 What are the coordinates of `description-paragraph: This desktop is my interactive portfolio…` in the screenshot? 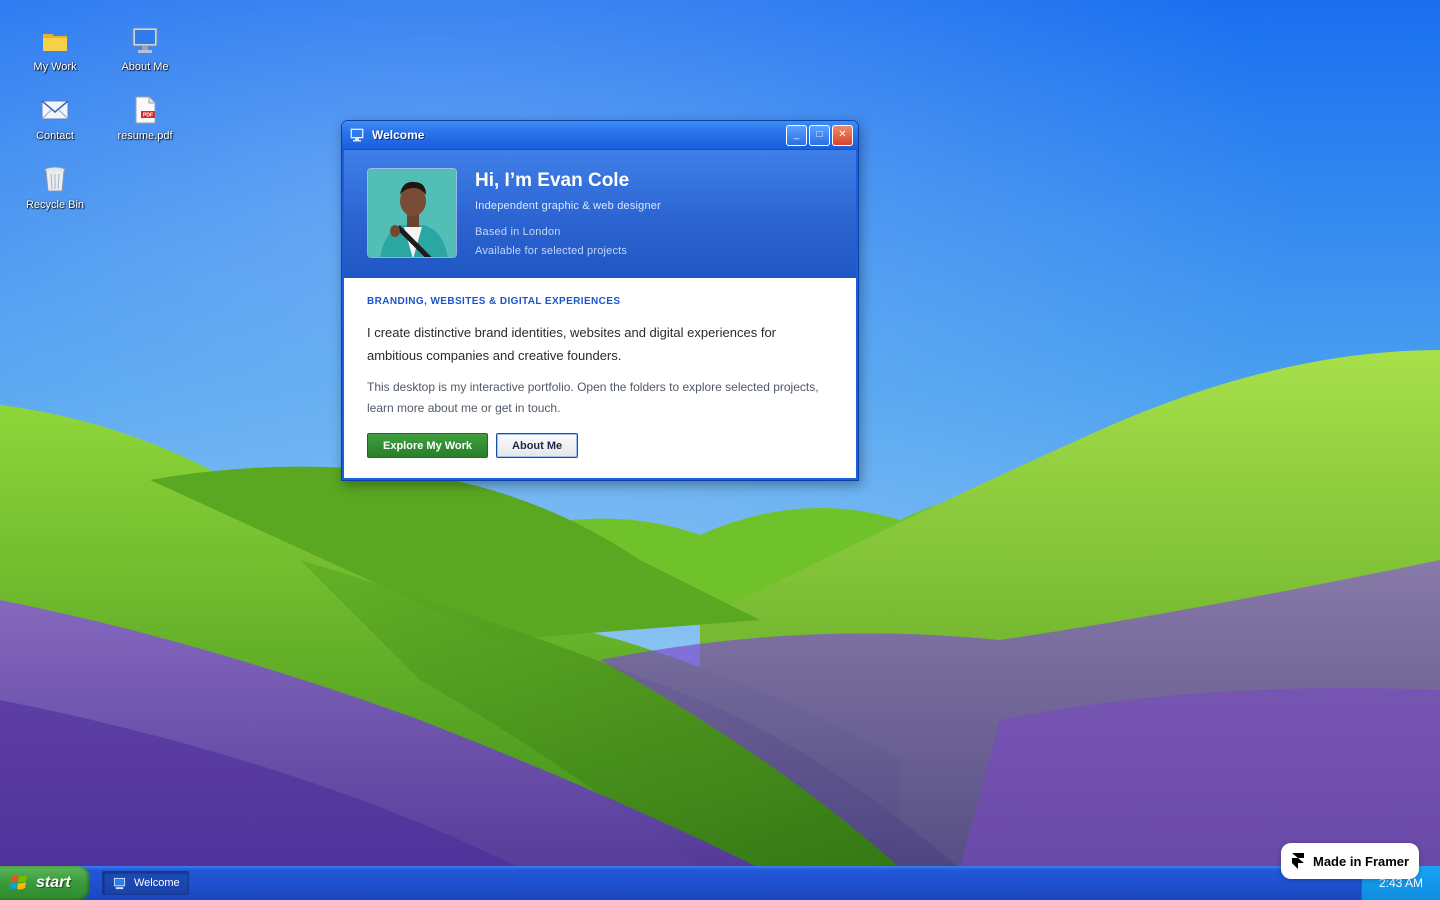 It's located at (593, 397).